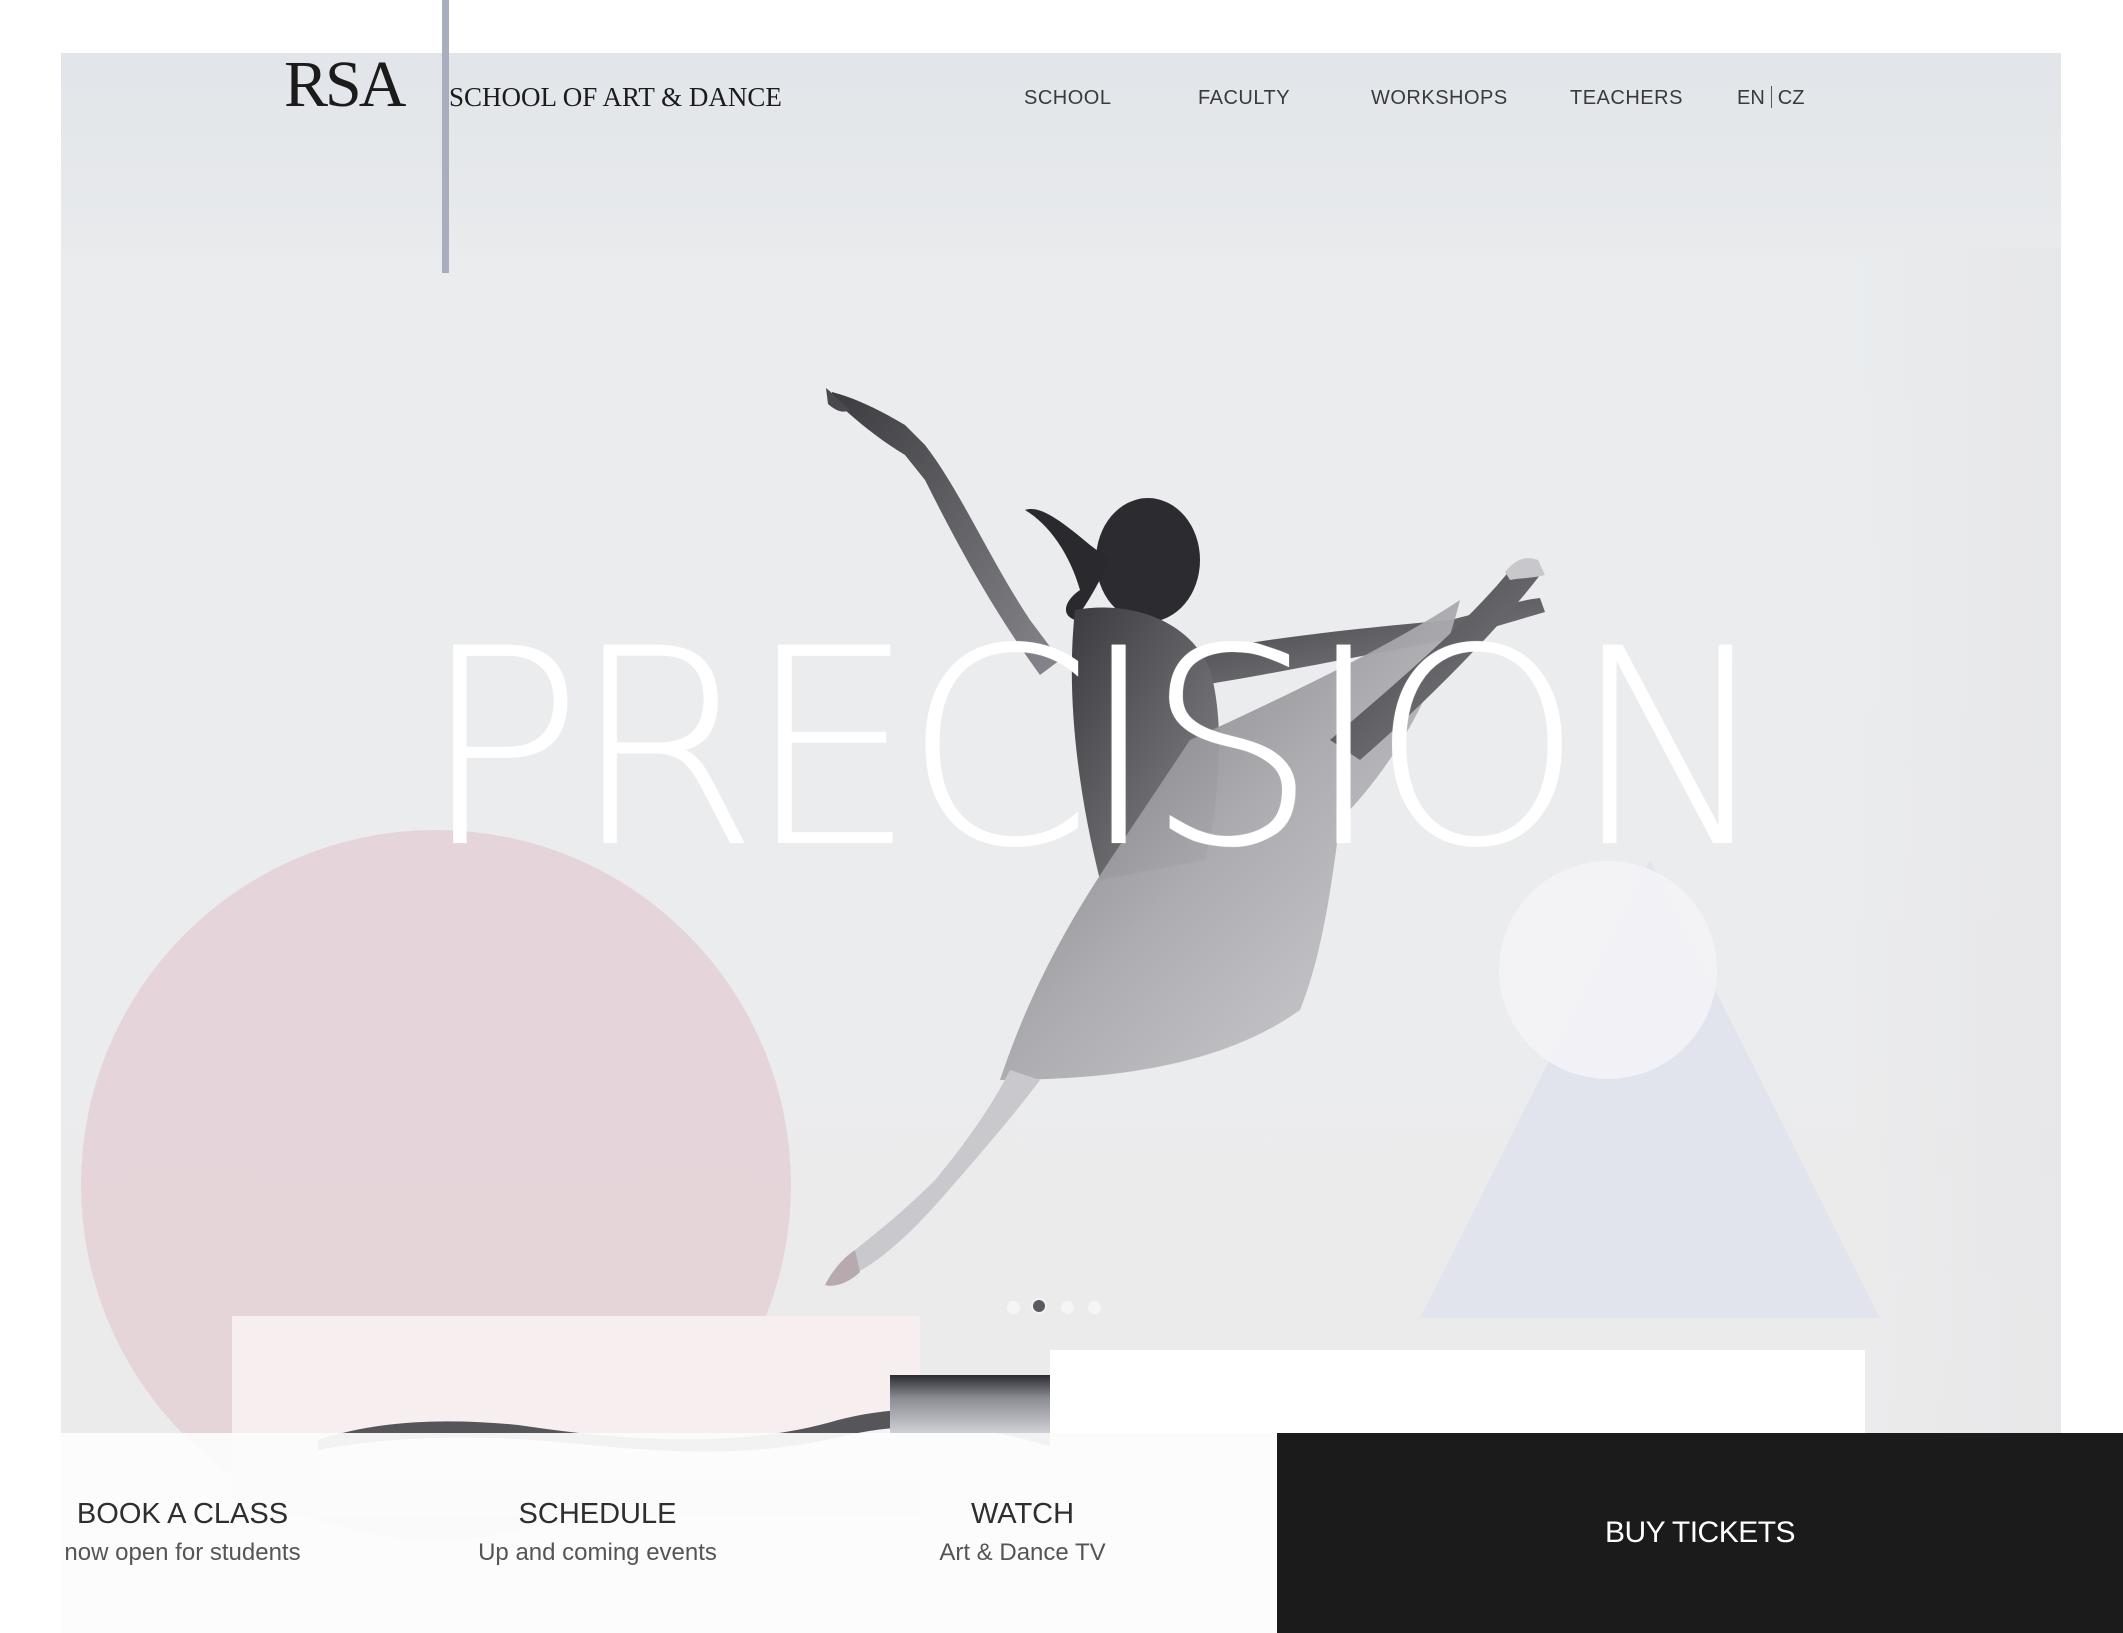  I want to click on schedule-title: SCHEDULE, so click(597, 1514).